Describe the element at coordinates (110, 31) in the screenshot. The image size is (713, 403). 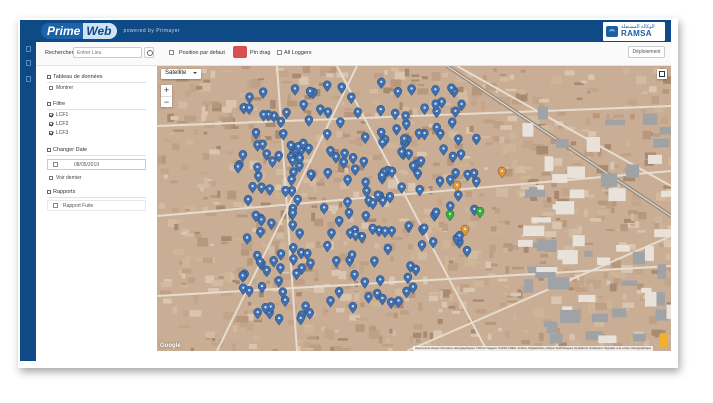
I see `brand-logo: Prime Web powered by Primayer` at that location.